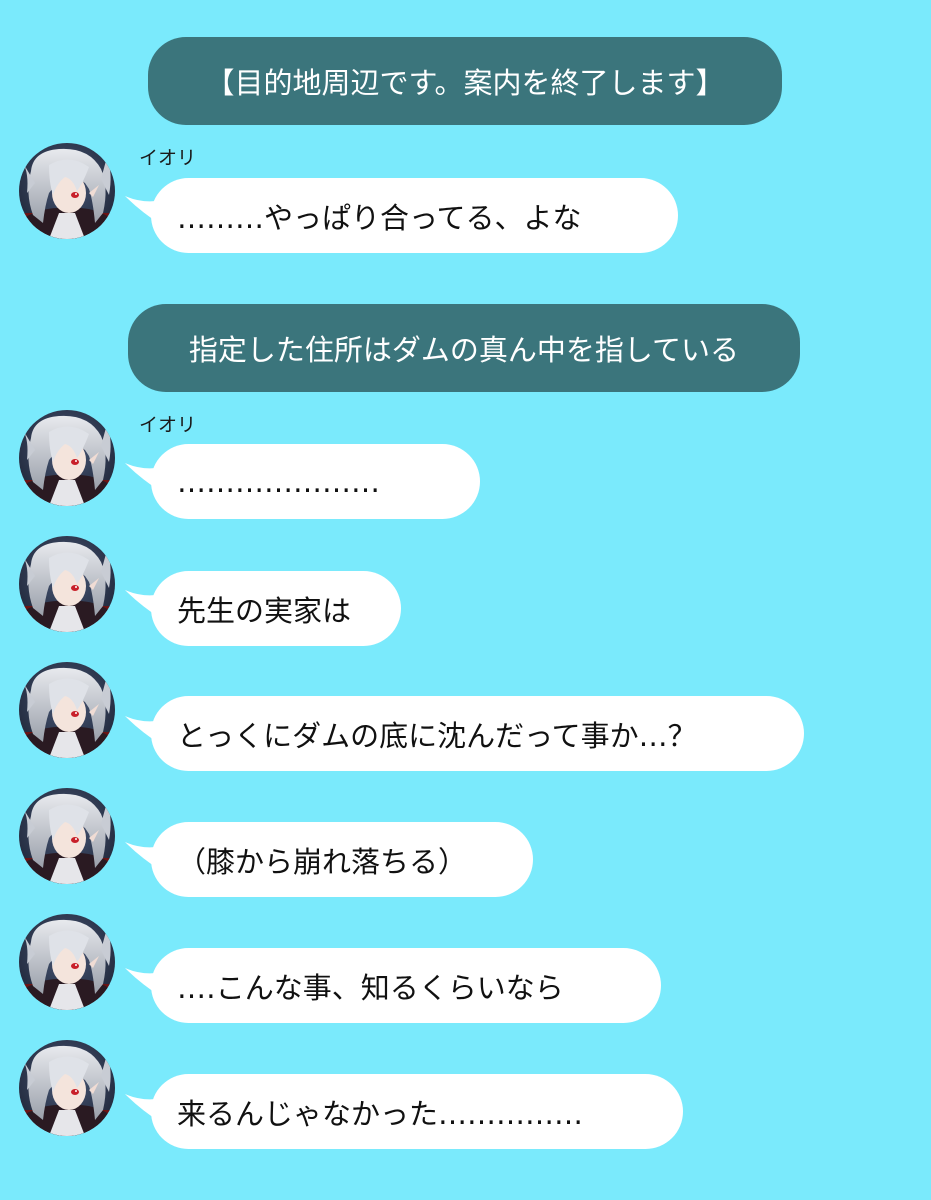  I want to click on system-message: 指定した住所はダムの真ん中を指している, so click(464, 348).